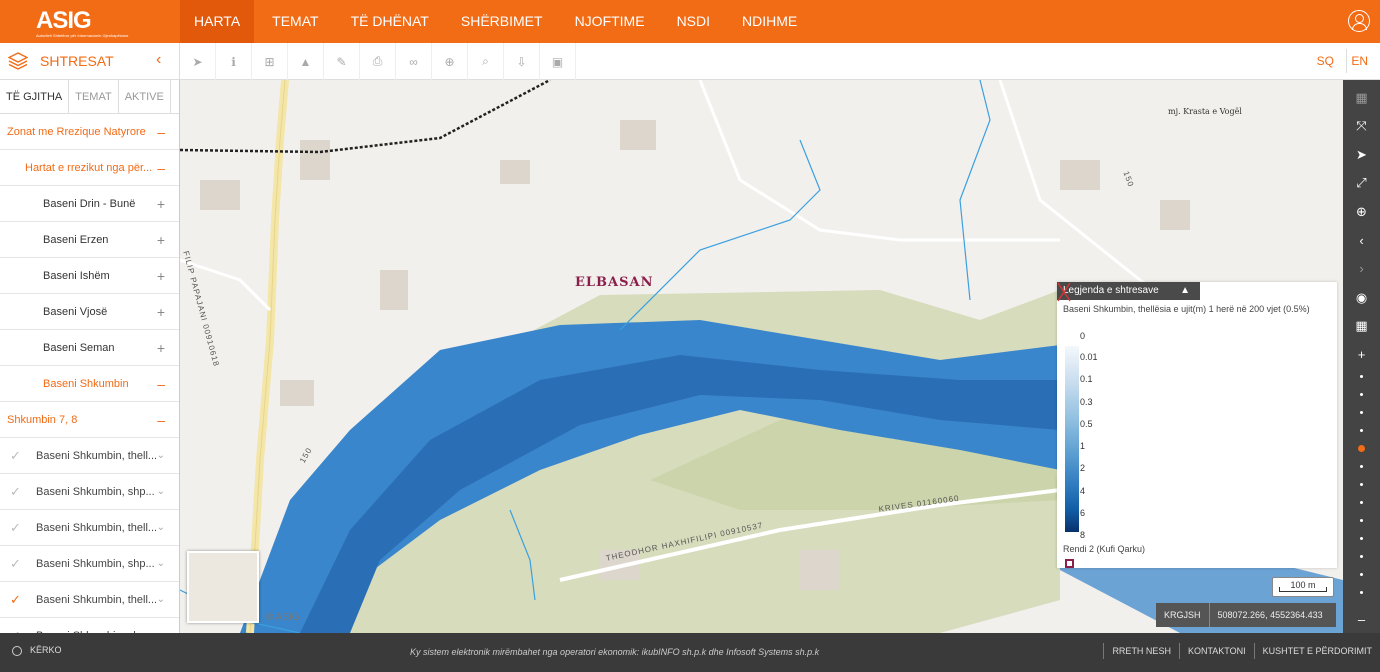 Image resolution: width=1380 pixels, height=672 pixels. What do you see at coordinates (1141, 651) in the screenshot?
I see `footer-link-about: RRETH NESH` at bounding box center [1141, 651].